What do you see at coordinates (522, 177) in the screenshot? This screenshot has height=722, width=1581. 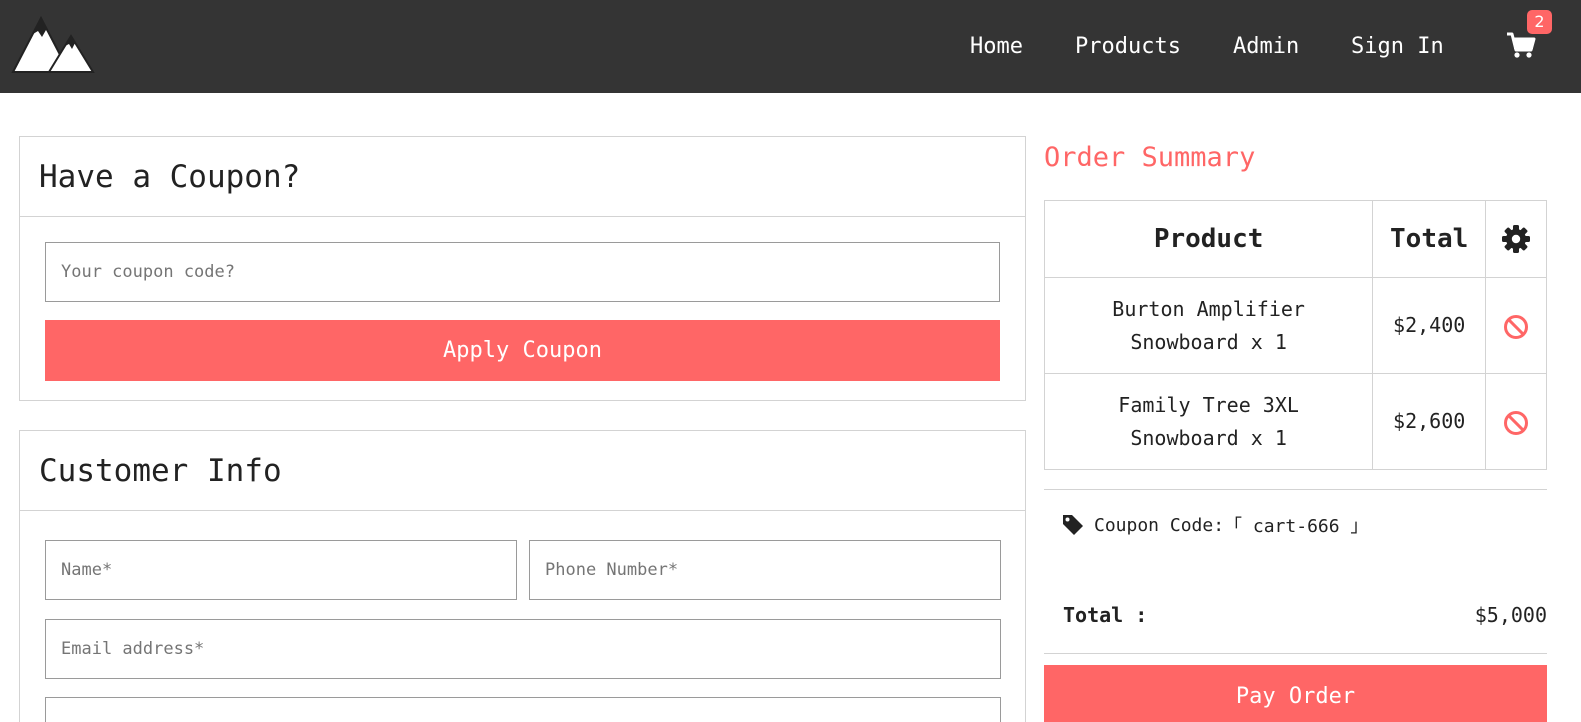 I see `coupon-card-title: Have a Coupon?` at bounding box center [522, 177].